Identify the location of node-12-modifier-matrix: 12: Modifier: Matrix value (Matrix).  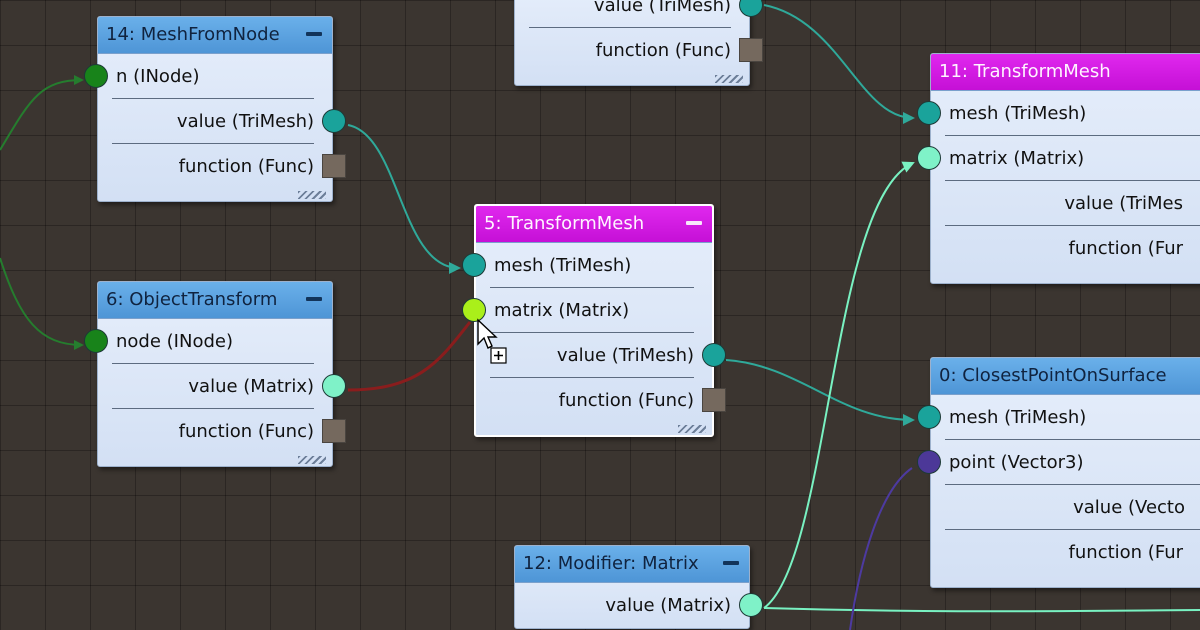
(638, 587).